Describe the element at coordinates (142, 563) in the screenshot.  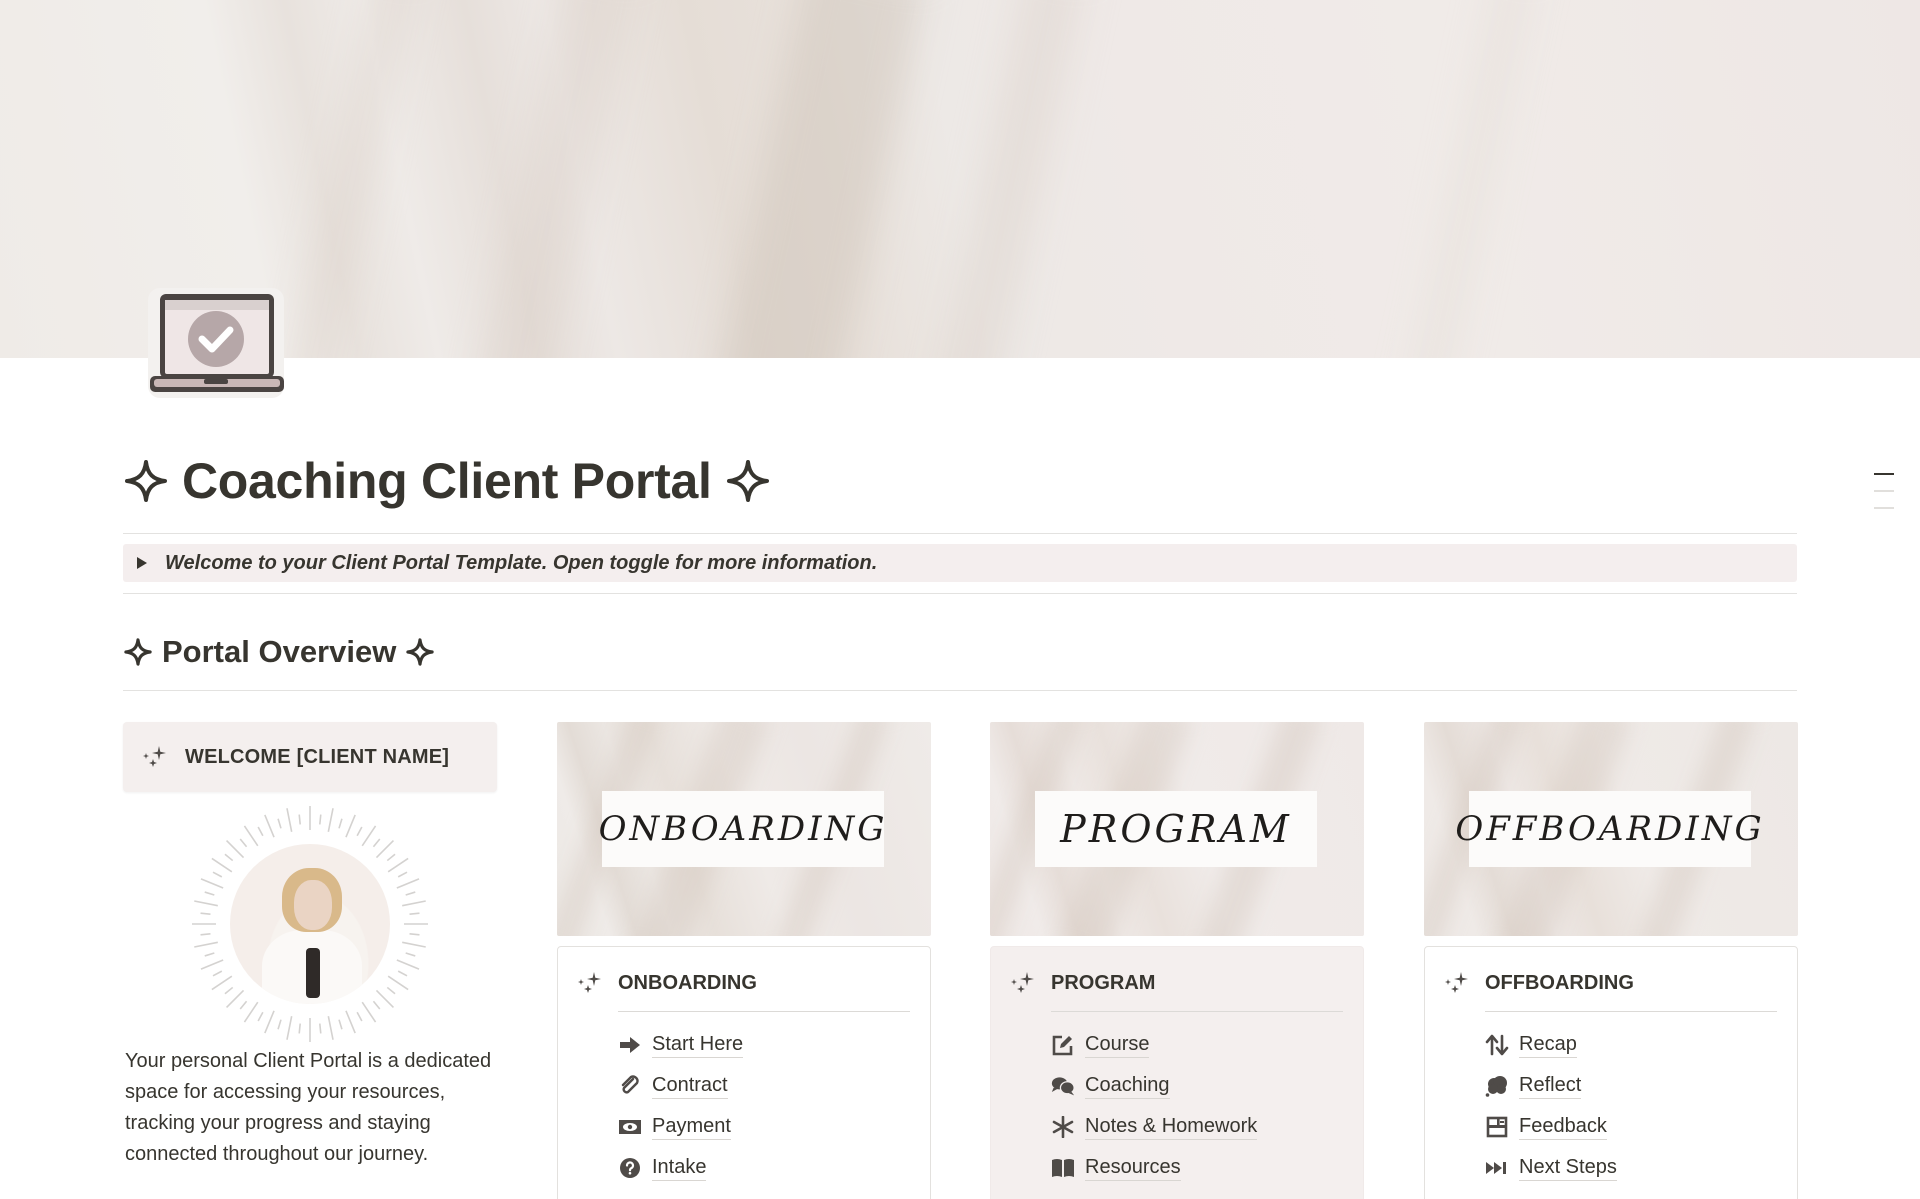
I see `toggle-triangle-icon` at that location.